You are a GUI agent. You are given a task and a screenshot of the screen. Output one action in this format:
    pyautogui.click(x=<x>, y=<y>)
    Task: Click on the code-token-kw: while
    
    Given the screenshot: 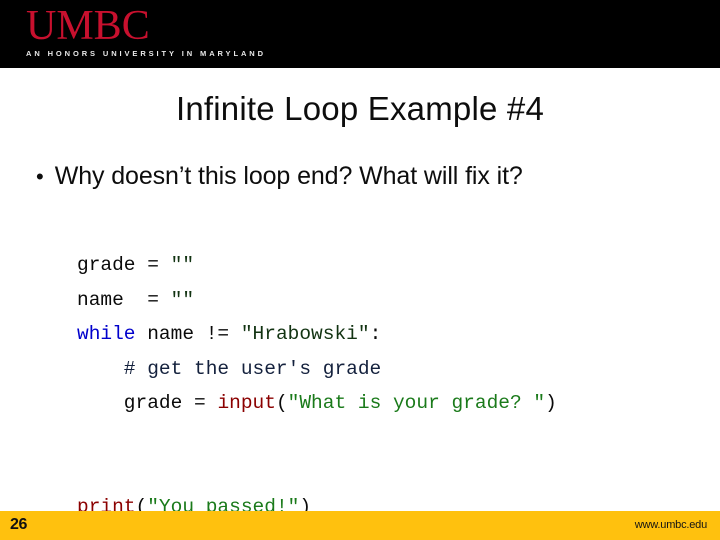 What is the action you would take?
    pyautogui.click(x=106, y=334)
    